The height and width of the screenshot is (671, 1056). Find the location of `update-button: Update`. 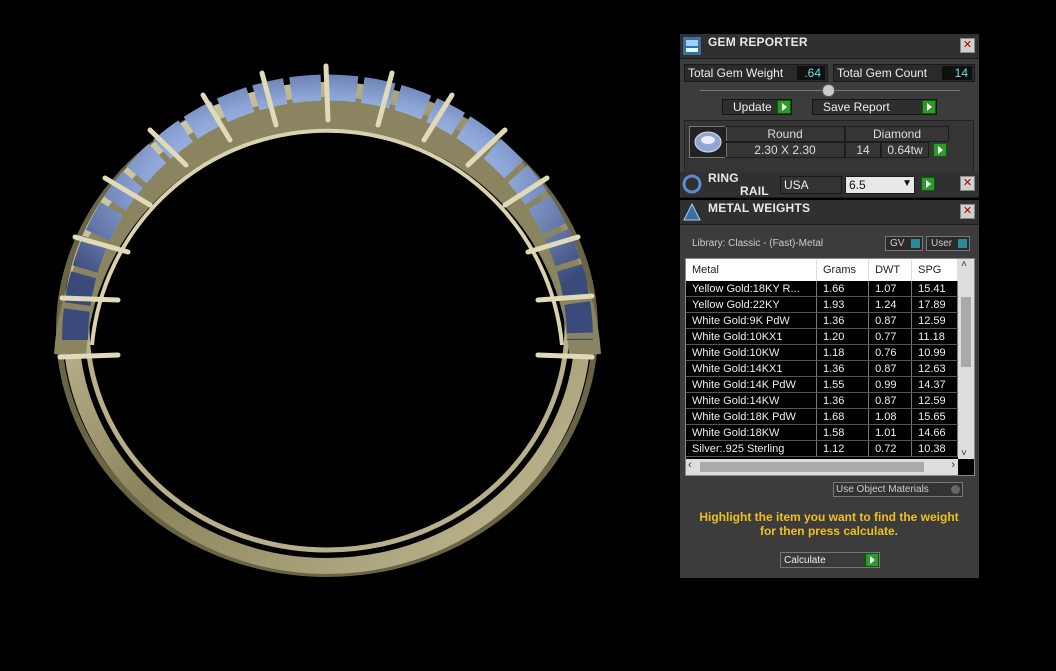

update-button: Update is located at coordinates (757, 107).